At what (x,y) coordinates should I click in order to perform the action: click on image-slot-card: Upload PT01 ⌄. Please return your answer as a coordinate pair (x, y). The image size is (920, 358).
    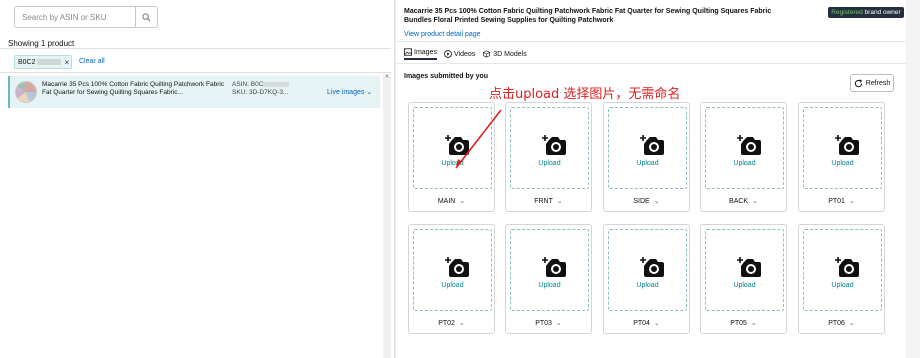
    Looking at the image, I should click on (841, 157).